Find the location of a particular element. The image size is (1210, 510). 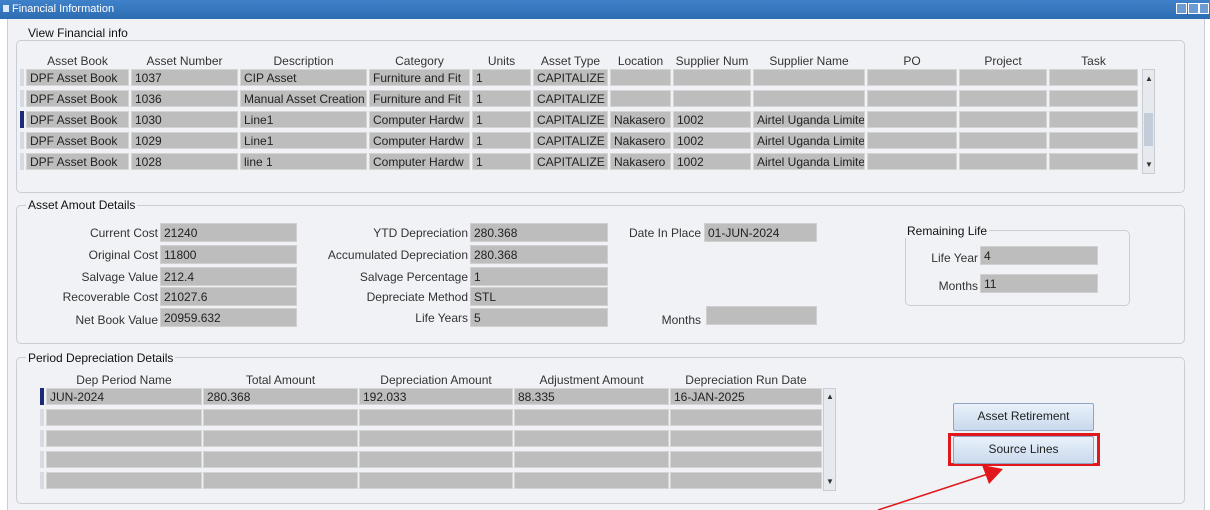

minimize-icon is located at coordinates (1181, 8).